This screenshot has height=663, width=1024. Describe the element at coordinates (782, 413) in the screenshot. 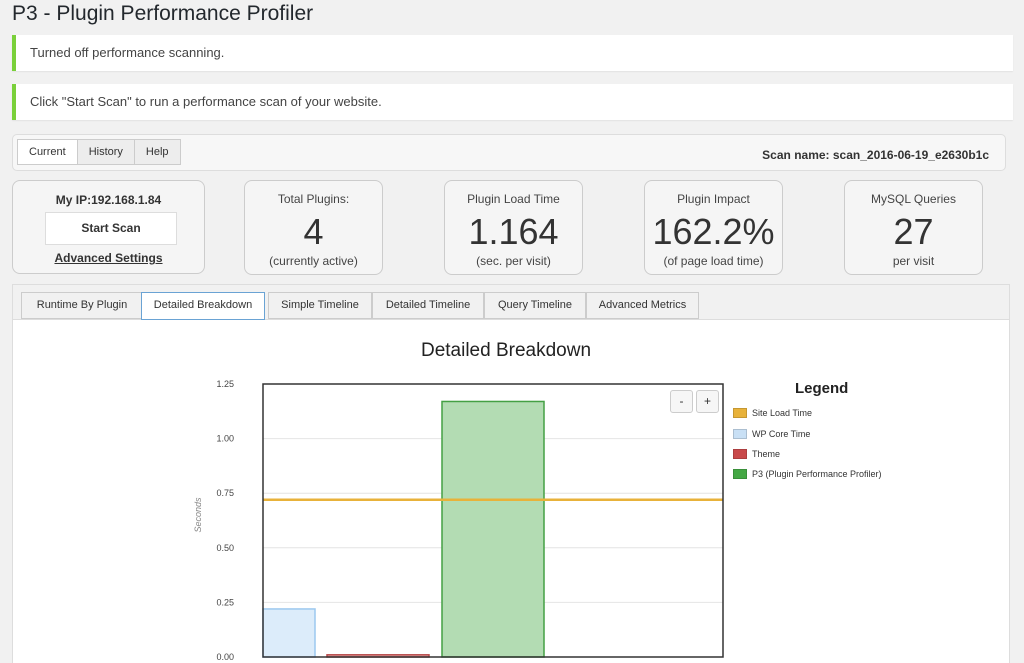

I see `legend-label: Site Load Time` at that location.